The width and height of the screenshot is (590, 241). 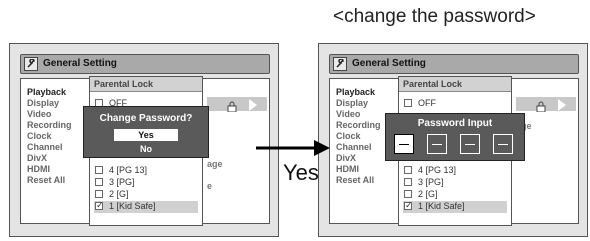 I want to click on password-input-dialog: Password Input, so click(x=455, y=137).